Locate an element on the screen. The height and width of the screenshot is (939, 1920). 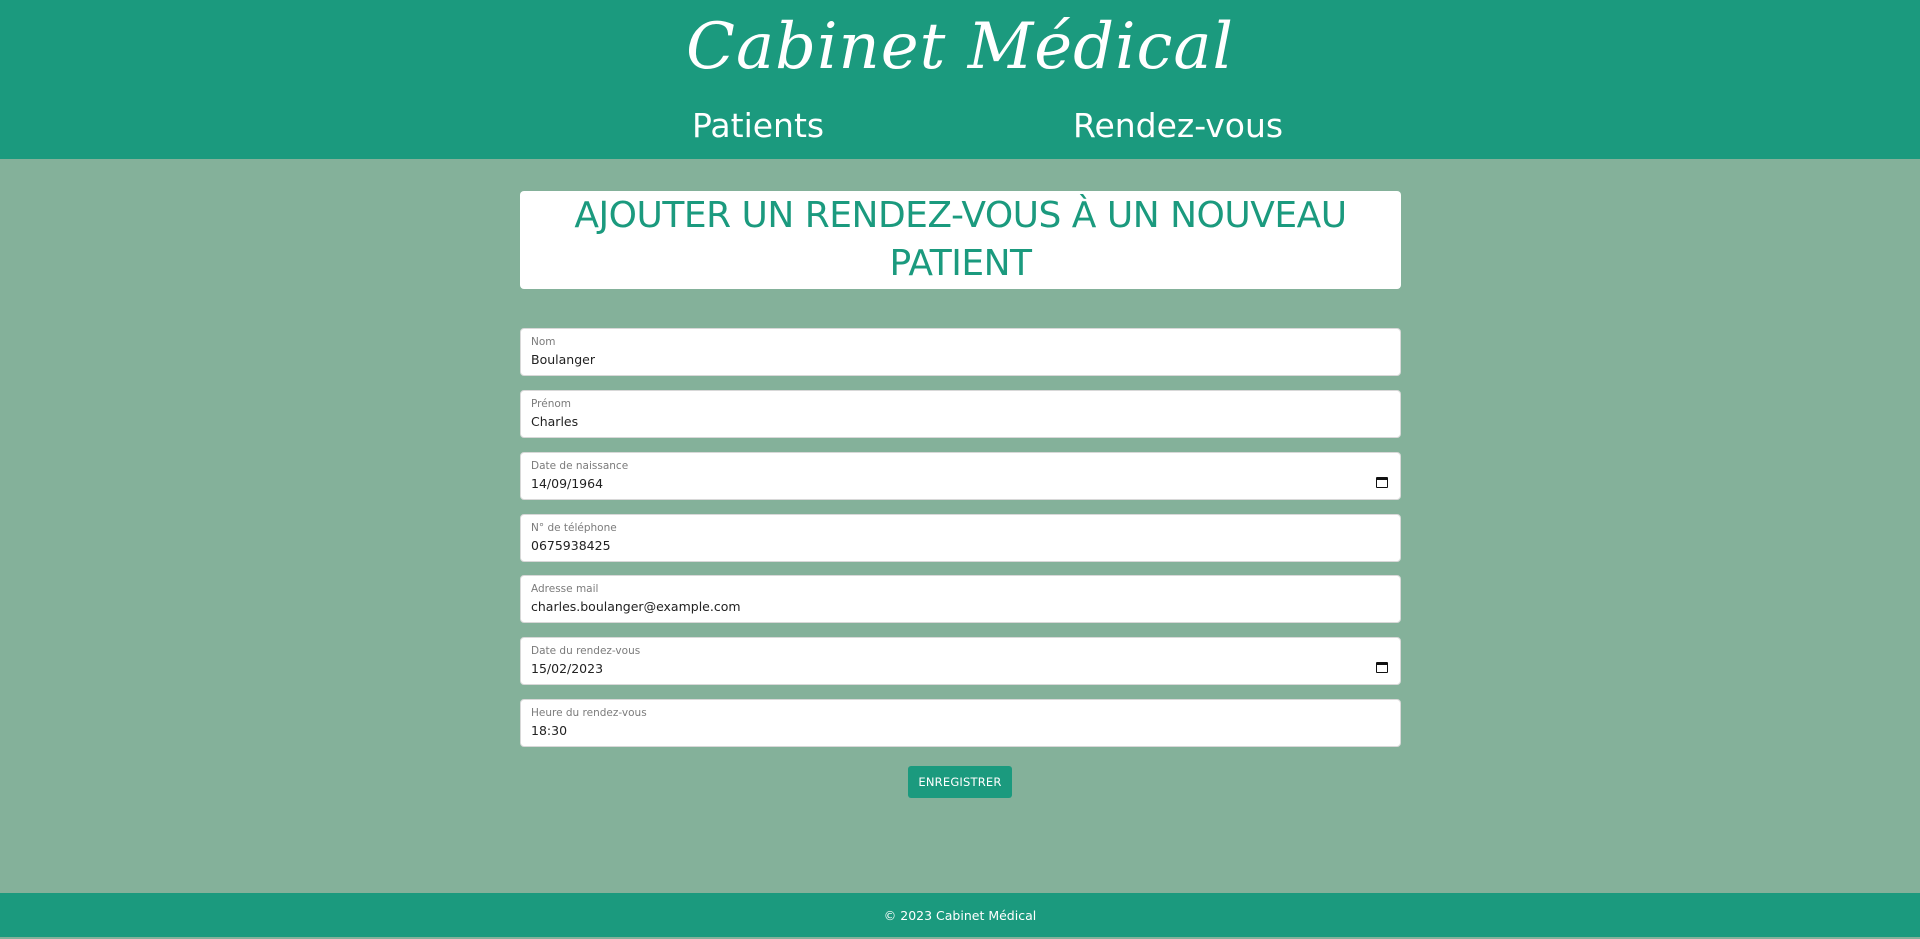
nav-link-patients: Patients is located at coordinates (758, 126).